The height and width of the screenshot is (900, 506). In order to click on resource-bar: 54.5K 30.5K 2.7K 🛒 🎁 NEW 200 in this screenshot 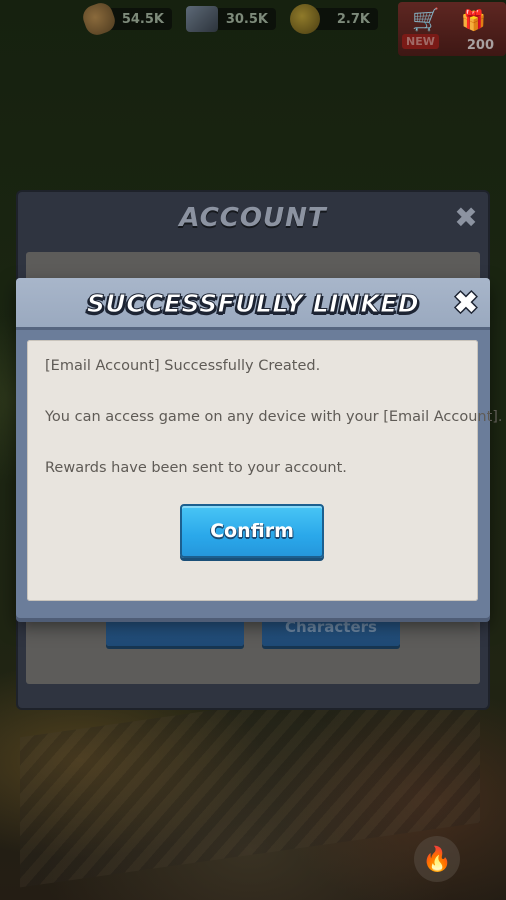, I will do `click(253, 29)`.